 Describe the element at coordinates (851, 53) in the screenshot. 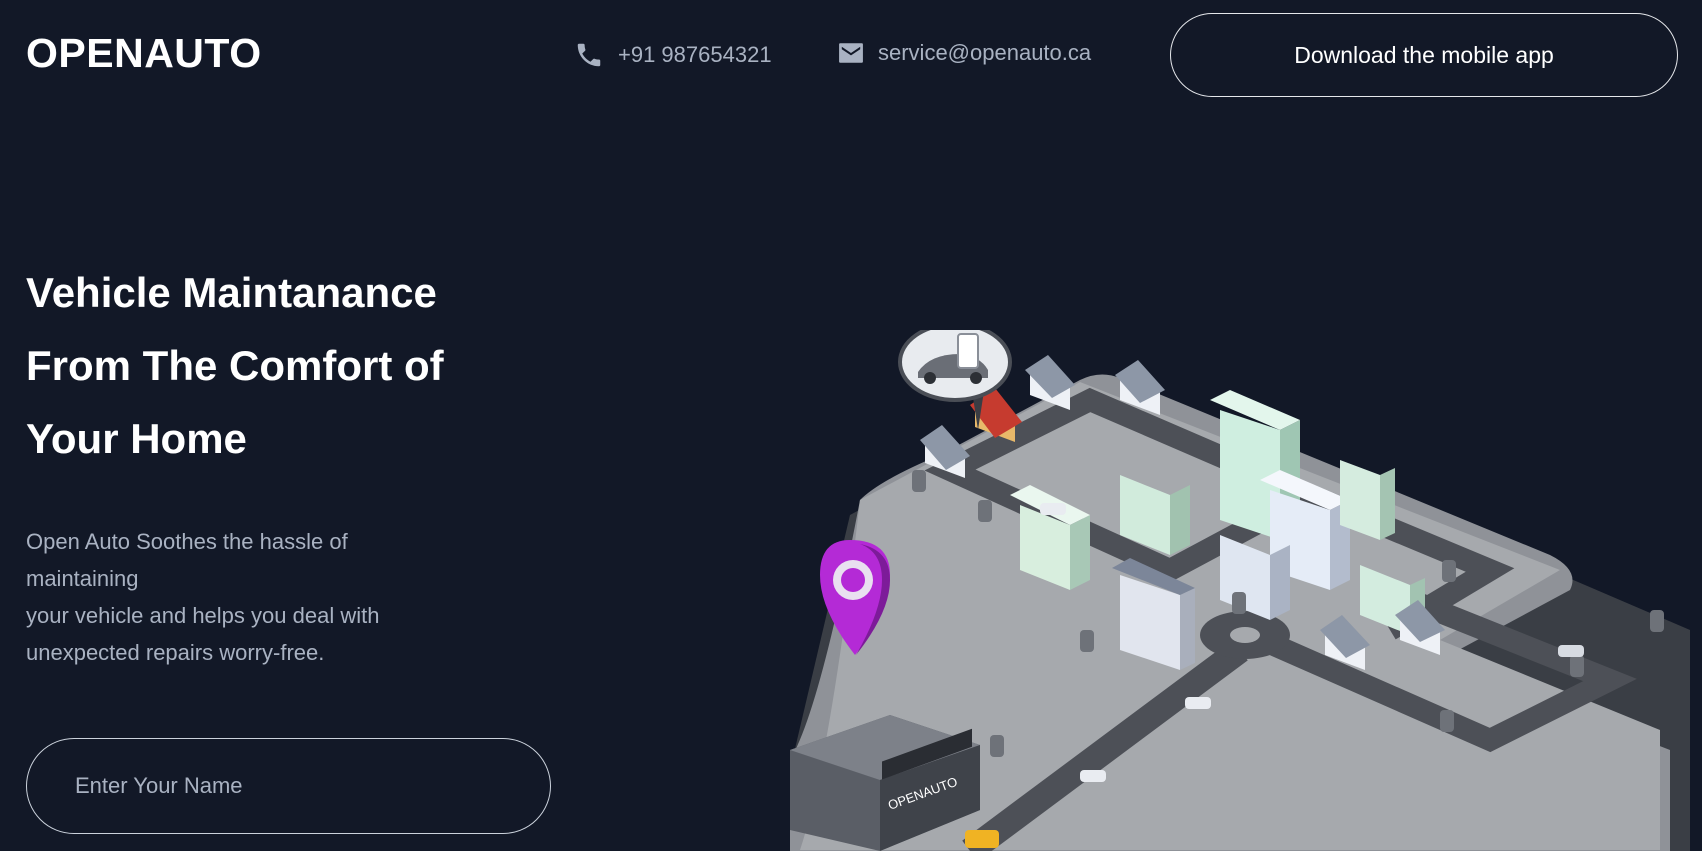

I see `mail-icon` at that location.